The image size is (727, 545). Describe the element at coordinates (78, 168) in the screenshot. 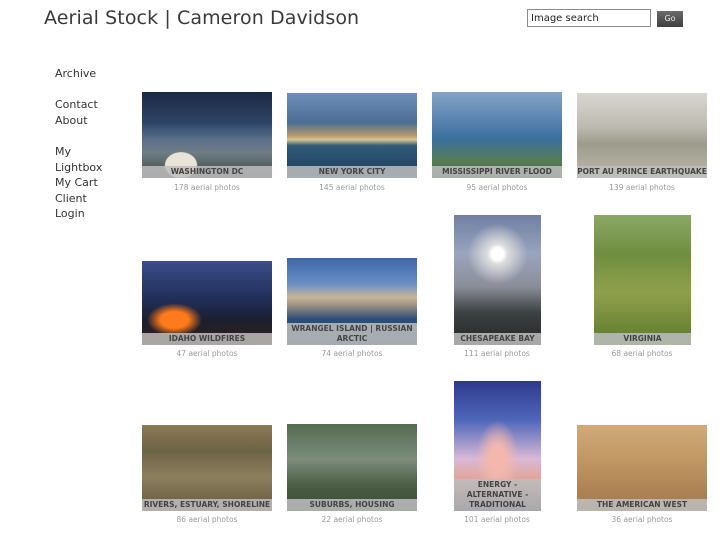

I see `nav-lightbox: Lightbox` at that location.